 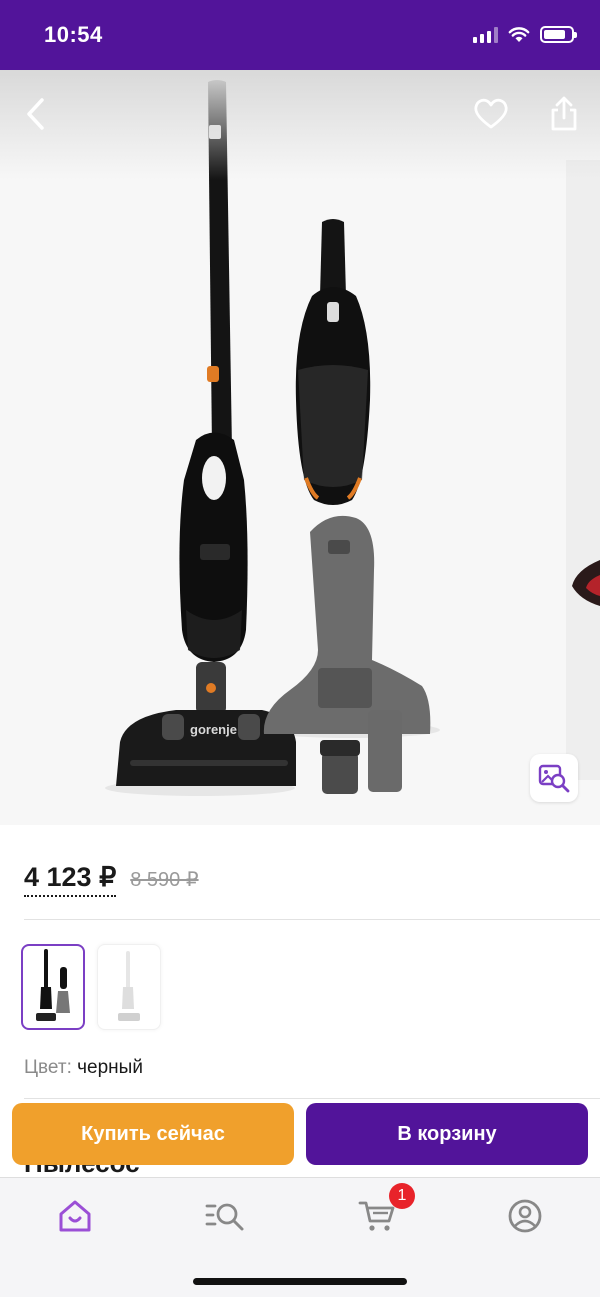 What do you see at coordinates (213, 729) in the screenshot?
I see `brand-logo-text: gorenje` at bounding box center [213, 729].